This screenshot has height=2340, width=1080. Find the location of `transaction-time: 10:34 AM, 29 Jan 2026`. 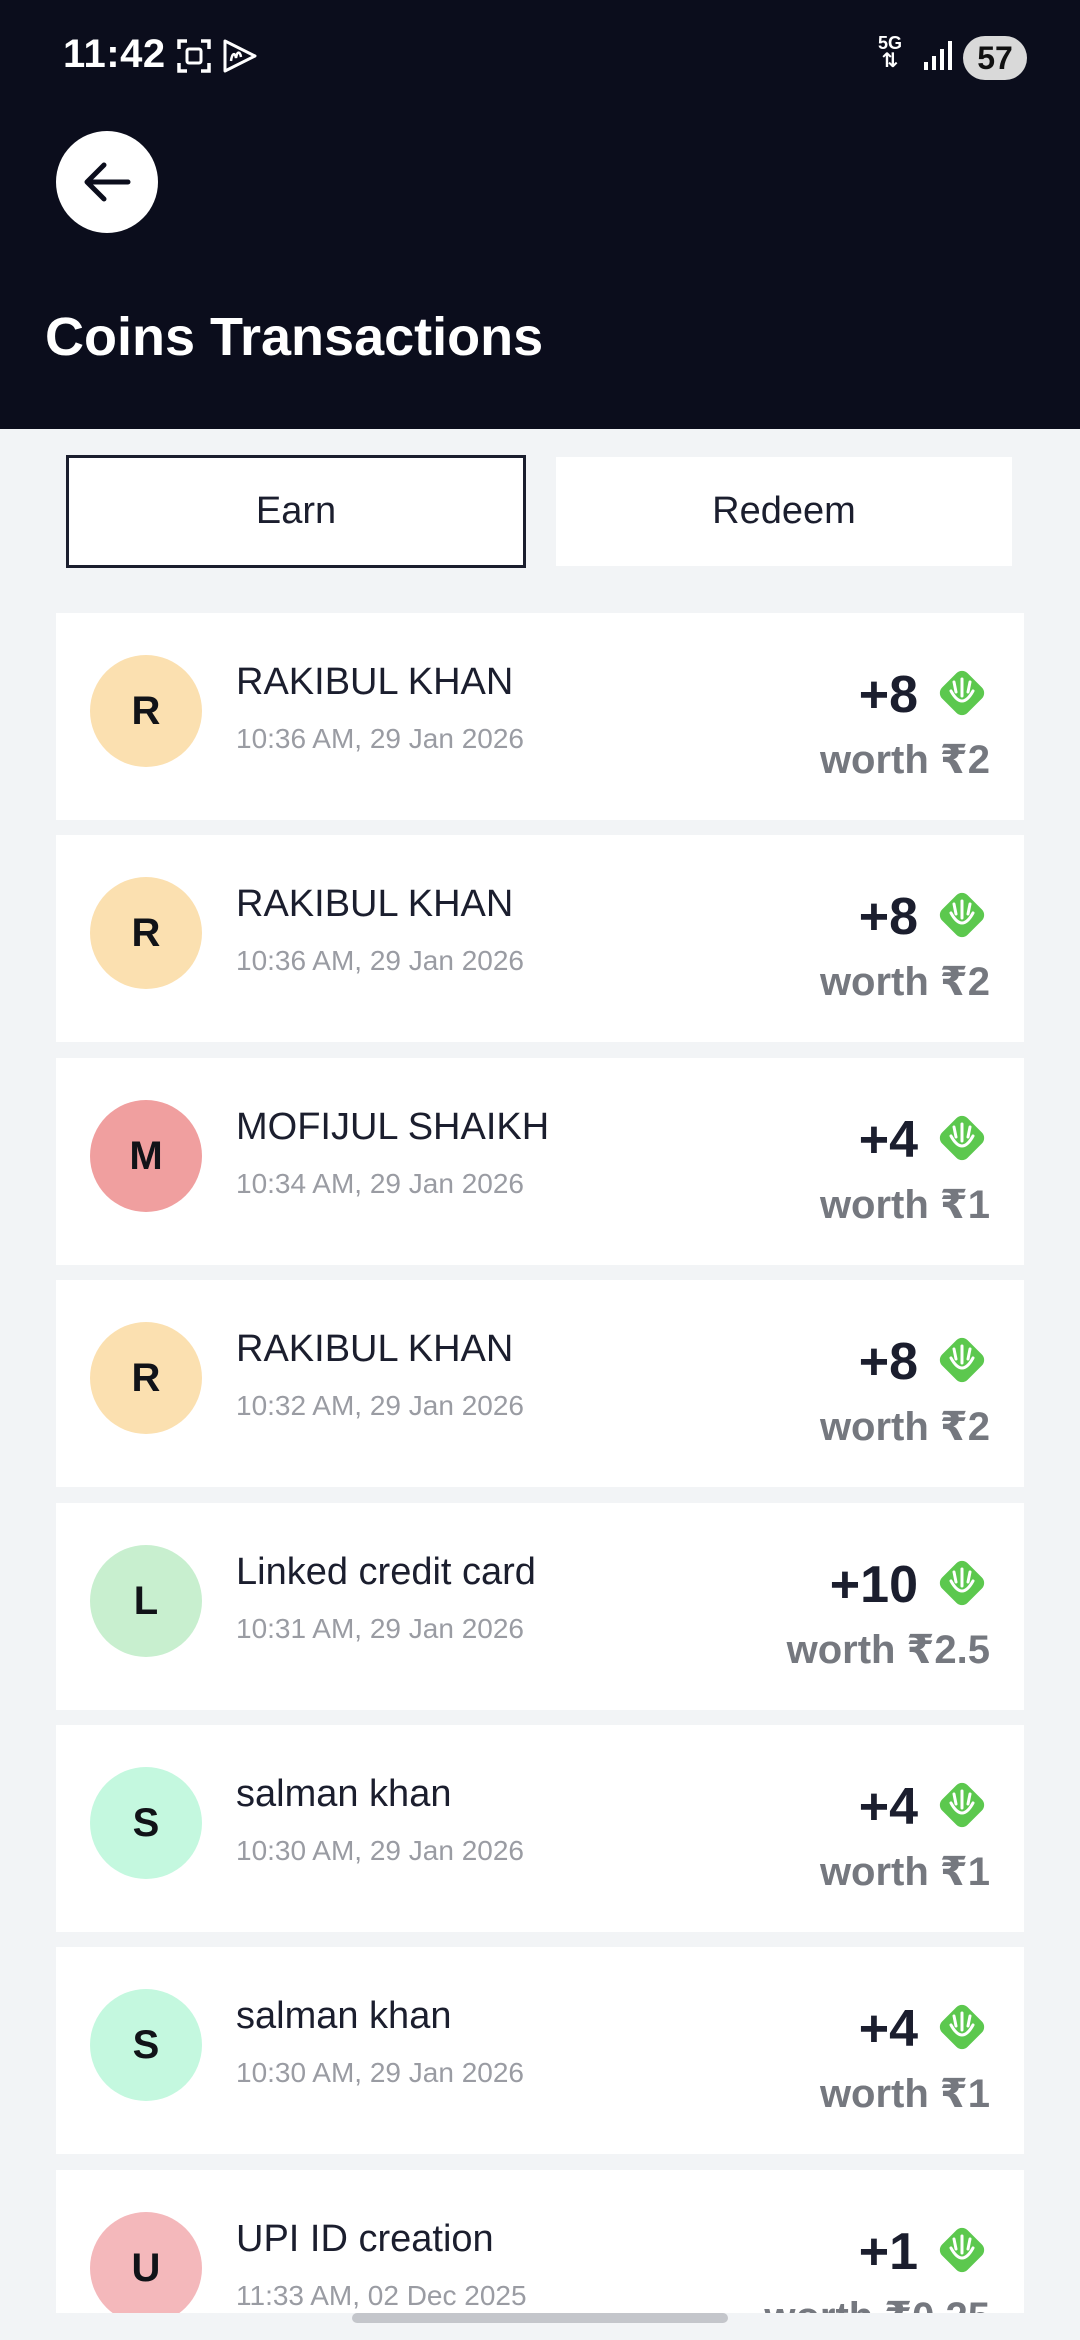

transaction-time: 10:34 AM, 29 Jan 2026 is located at coordinates (380, 1183).